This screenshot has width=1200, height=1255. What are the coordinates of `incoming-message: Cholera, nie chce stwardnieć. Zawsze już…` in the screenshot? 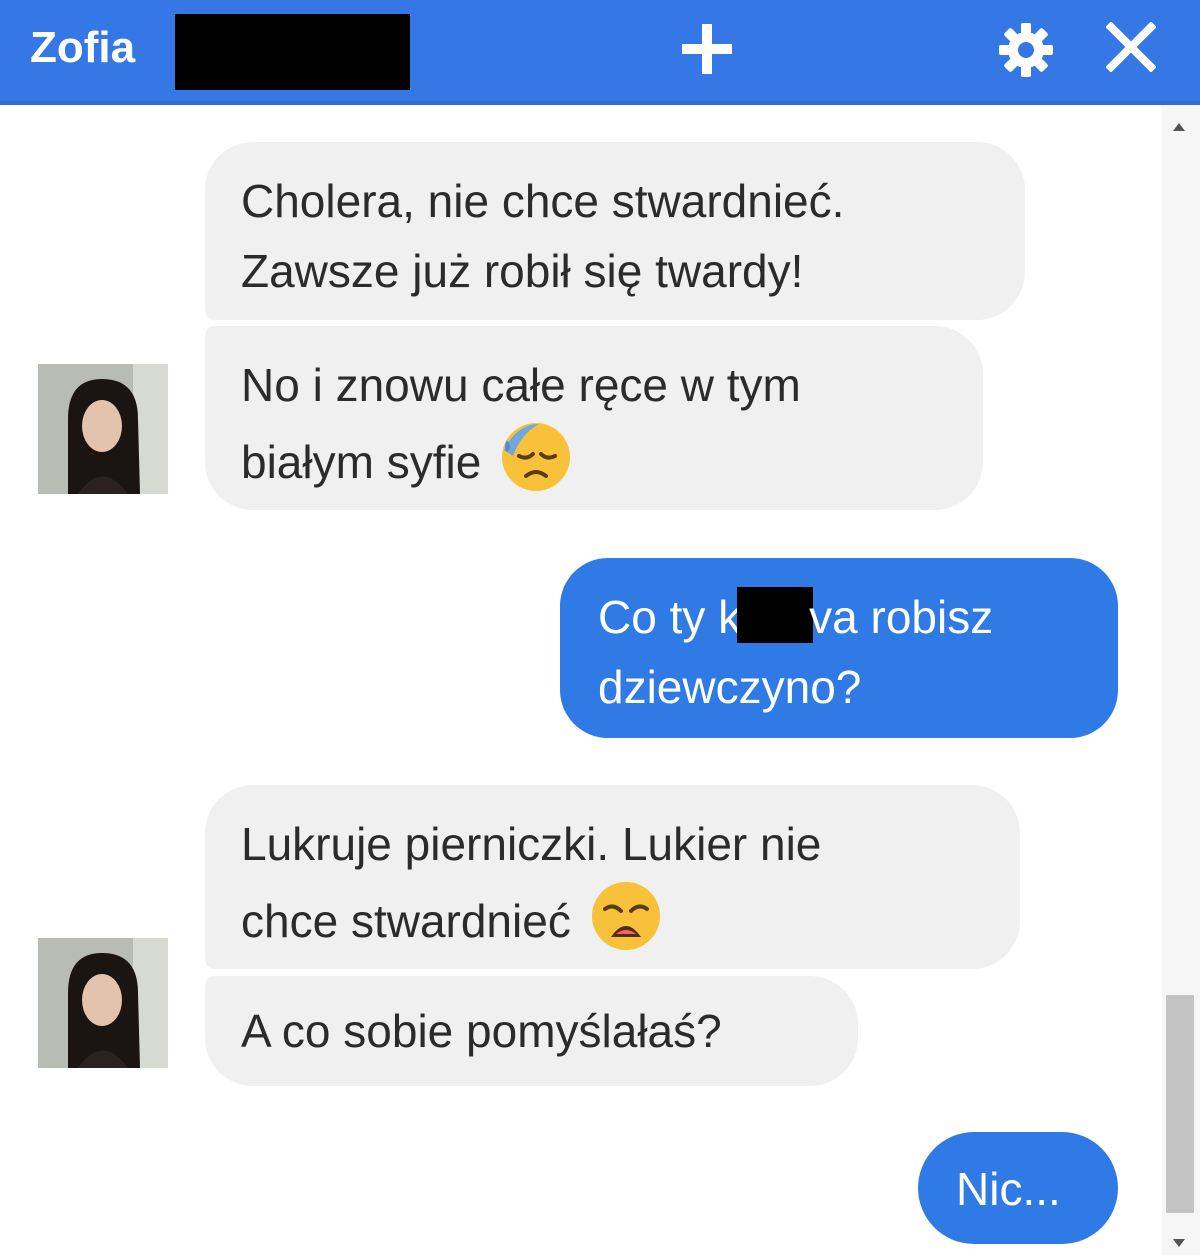 It's located at (615, 231).